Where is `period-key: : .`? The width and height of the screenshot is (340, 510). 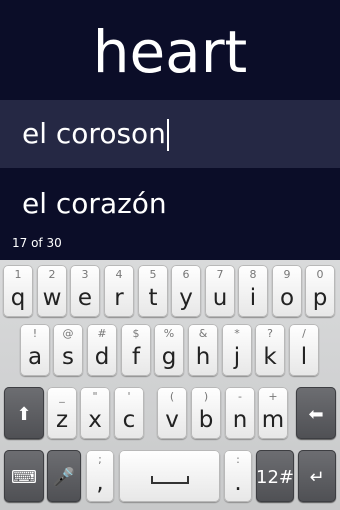 period-key: : . is located at coordinates (238, 476).